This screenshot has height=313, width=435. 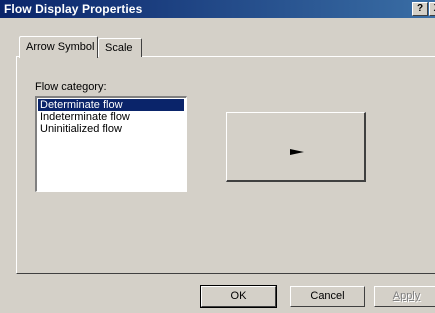 I want to click on tab-arrow-symbol: Arrow Symbol, so click(x=58, y=47).